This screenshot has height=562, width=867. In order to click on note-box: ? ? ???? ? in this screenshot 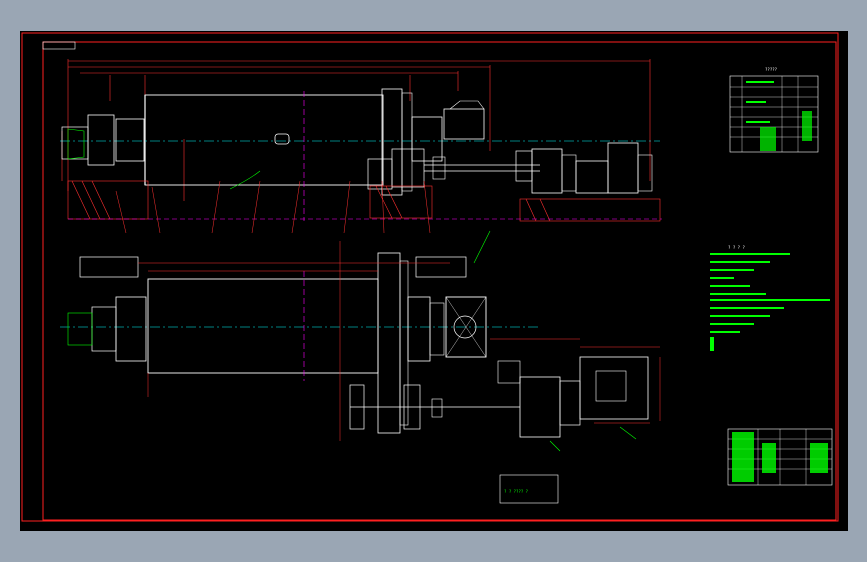, I will do `click(529, 489)`.